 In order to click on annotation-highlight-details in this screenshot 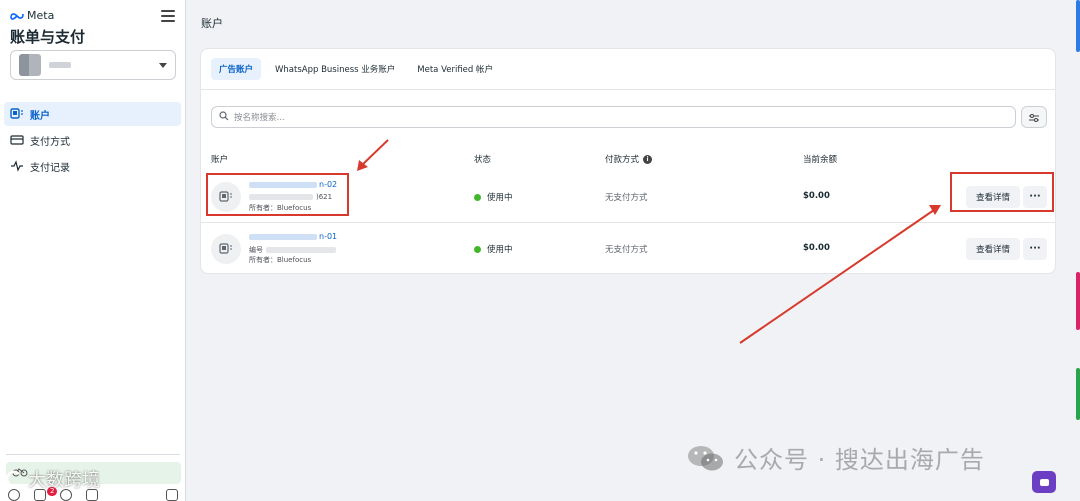, I will do `click(1002, 192)`.